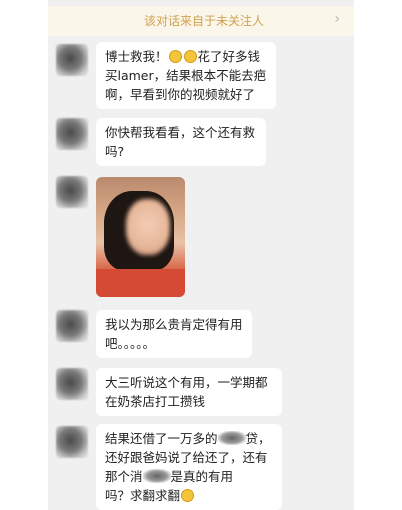 The image size is (402, 510). I want to click on message-text: 那个消, so click(124, 476).